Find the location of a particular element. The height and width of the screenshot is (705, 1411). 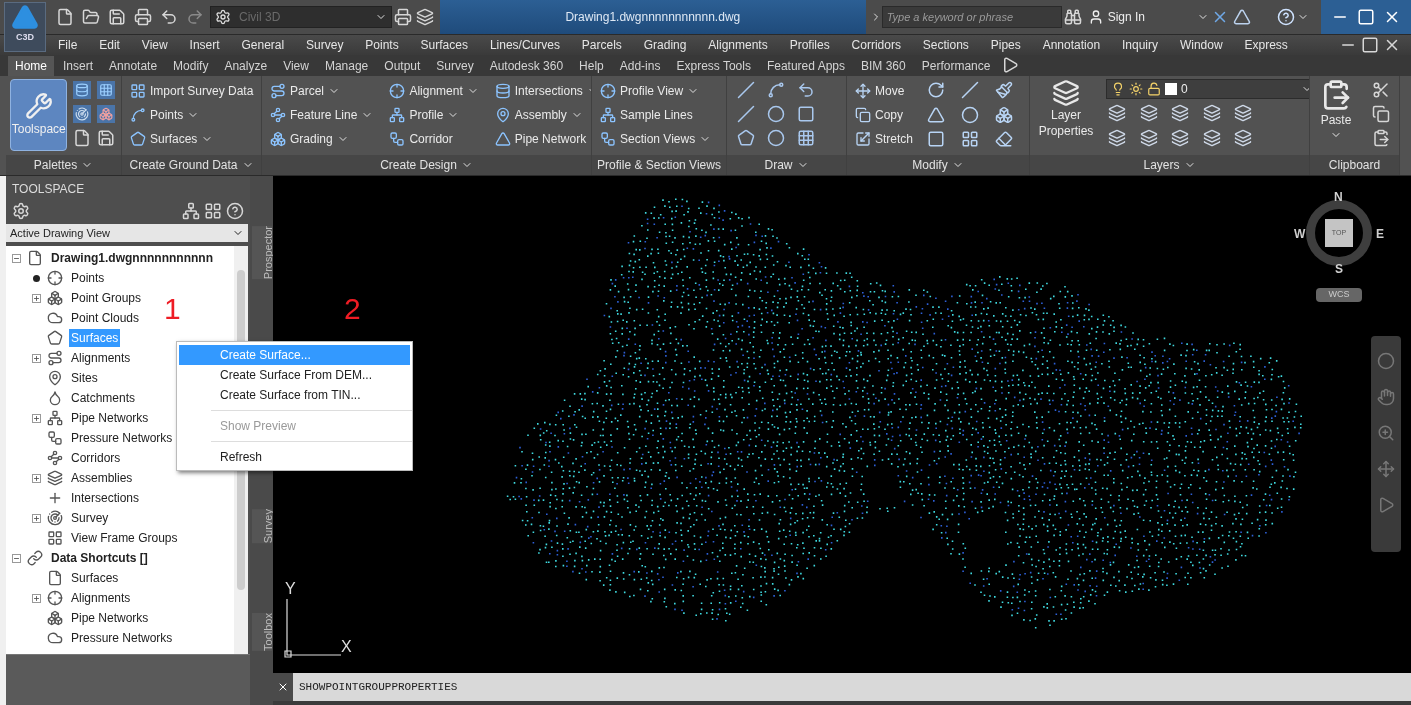

callout-number: 2 is located at coordinates (352, 309).